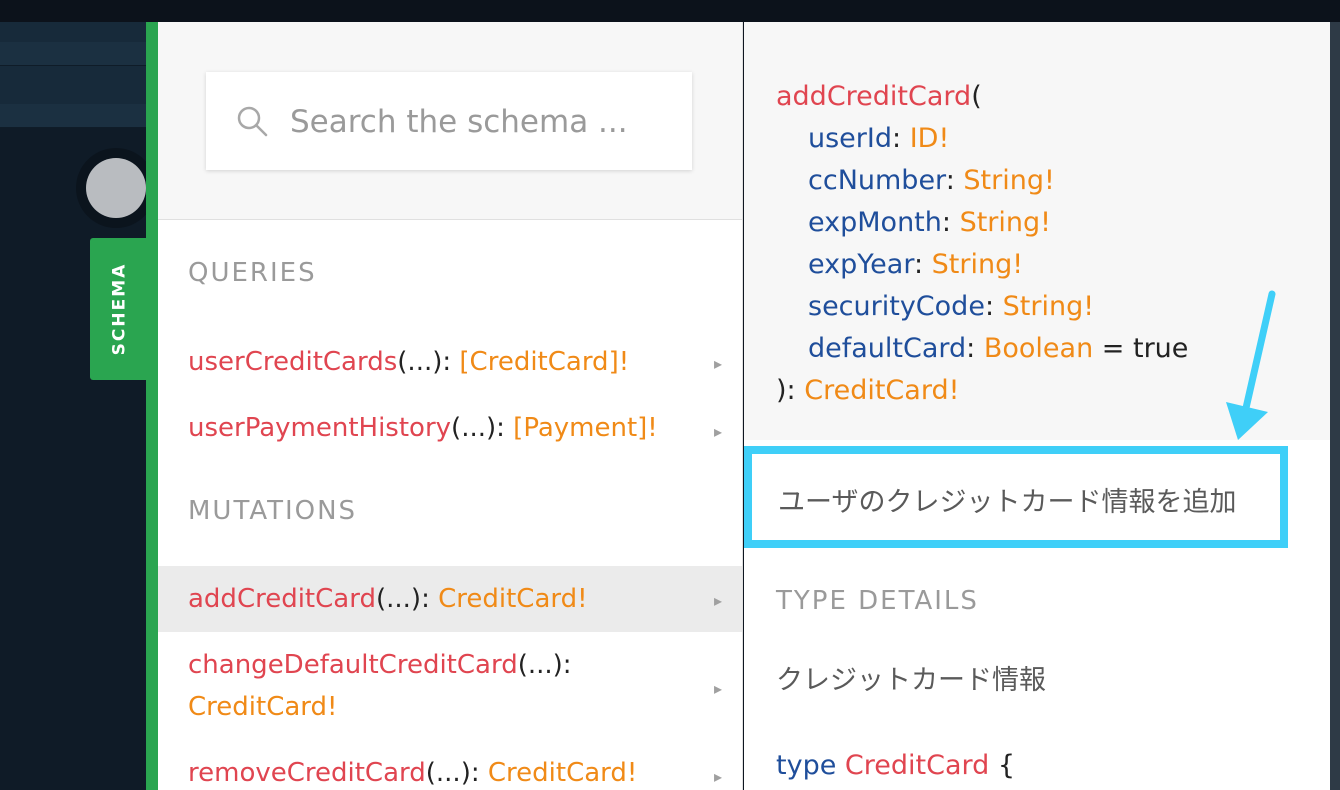 The image size is (1340, 790). What do you see at coordinates (282, 599) in the screenshot?
I see `field-name: addCreditCard` at bounding box center [282, 599].